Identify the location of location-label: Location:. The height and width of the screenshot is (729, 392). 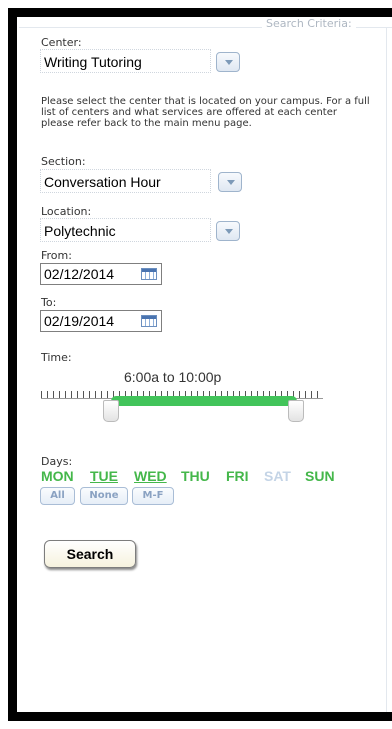
(66, 211).